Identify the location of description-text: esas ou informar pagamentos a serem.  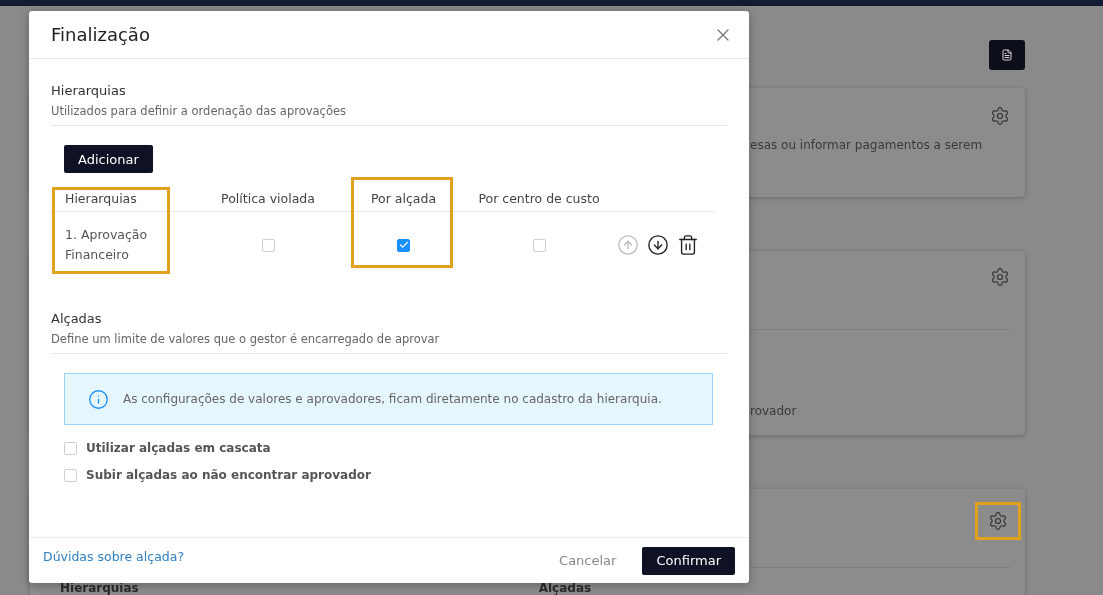
(866, 145).